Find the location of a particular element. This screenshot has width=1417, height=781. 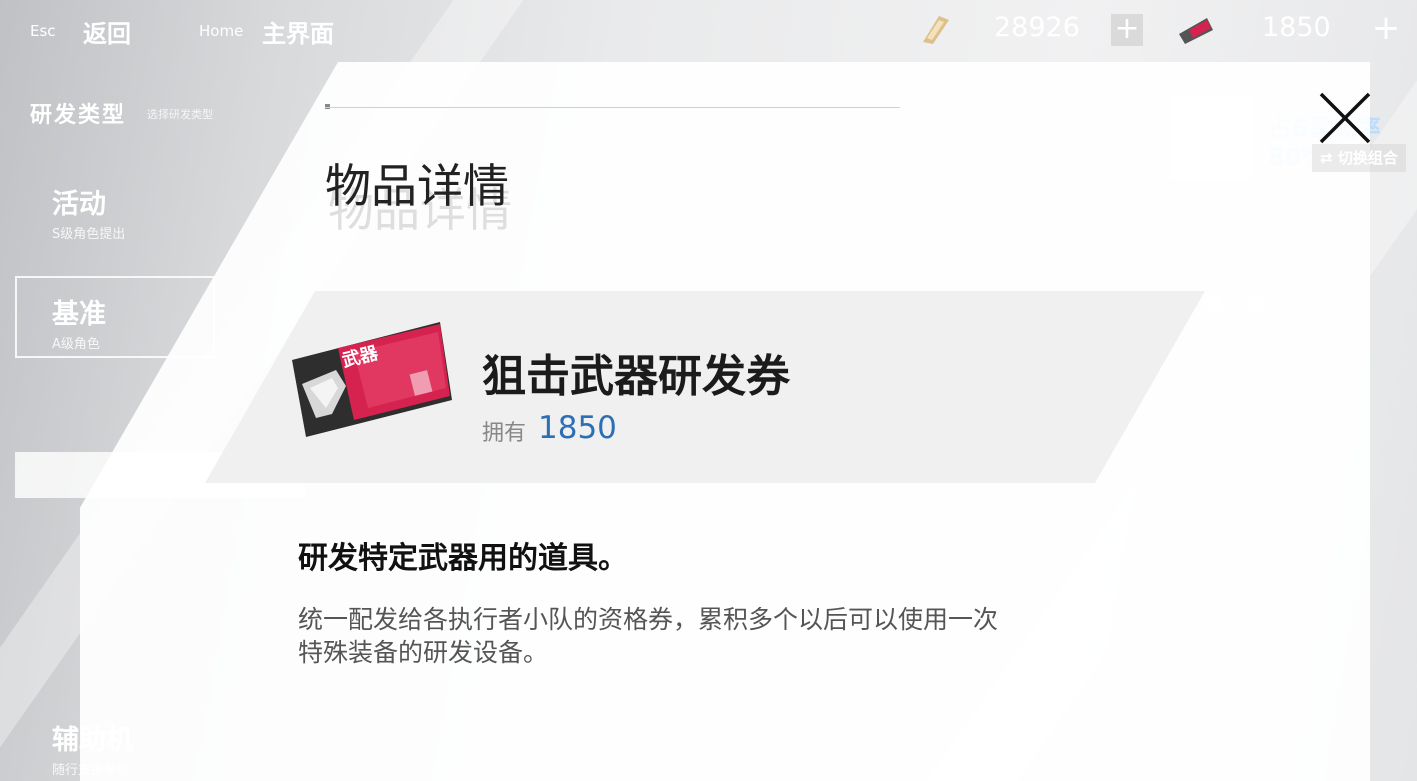

home-key-hint: Home is located at coordinates (221, 31).